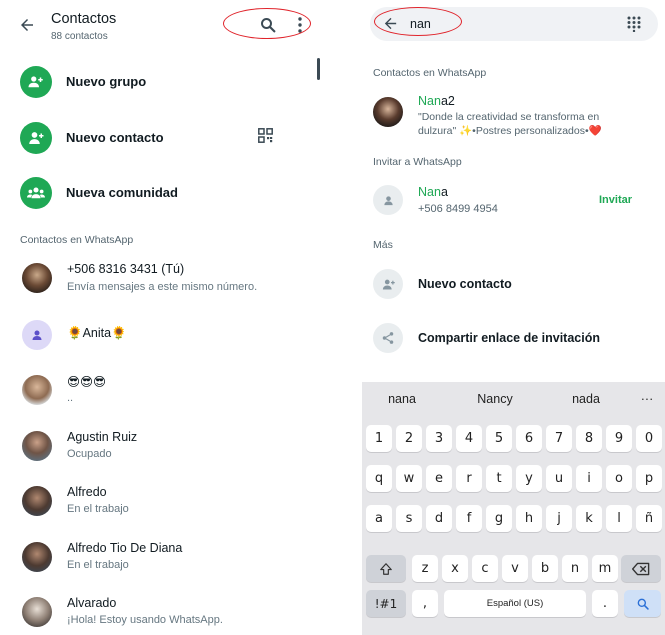 Image resolution: width=665 pixels, height=635 pixels. Describe the element at coordinates (642, 603) in the screenshot. I see `search-key` at that location.